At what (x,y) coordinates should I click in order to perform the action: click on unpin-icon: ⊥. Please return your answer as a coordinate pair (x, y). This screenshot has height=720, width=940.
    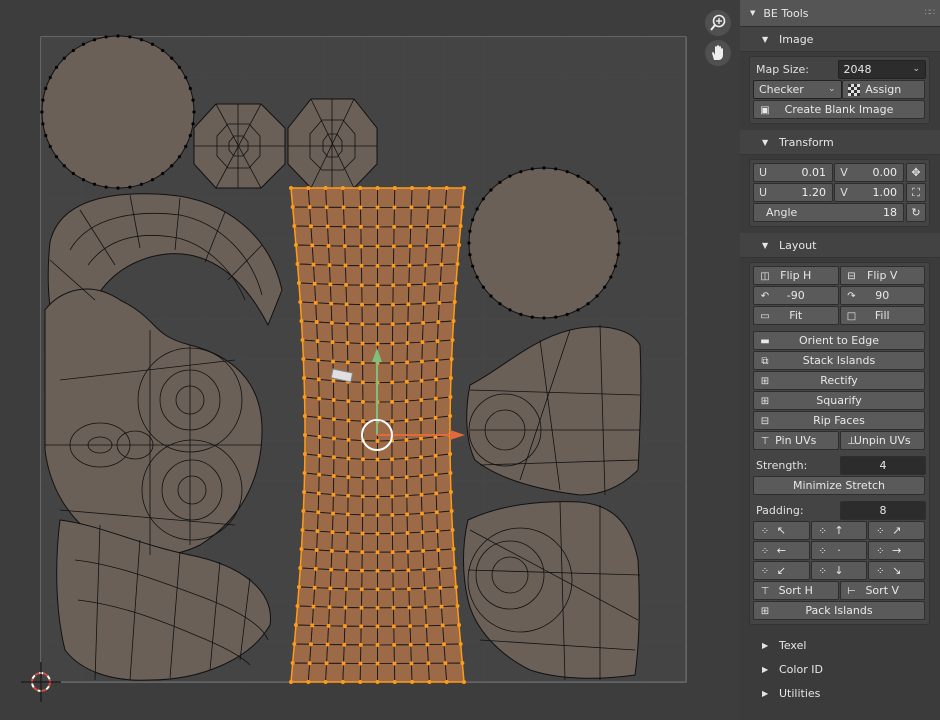
    Looking at the image, I should click on (851, 441).